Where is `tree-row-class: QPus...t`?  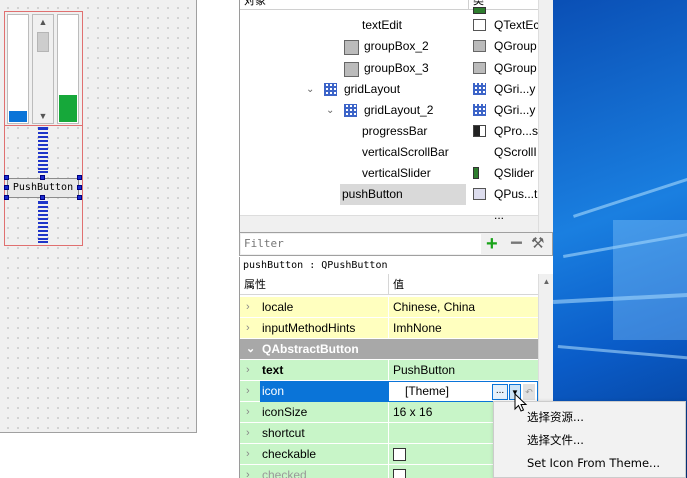
tree-row-class: QPus...t is located at coordinates (516, 194).